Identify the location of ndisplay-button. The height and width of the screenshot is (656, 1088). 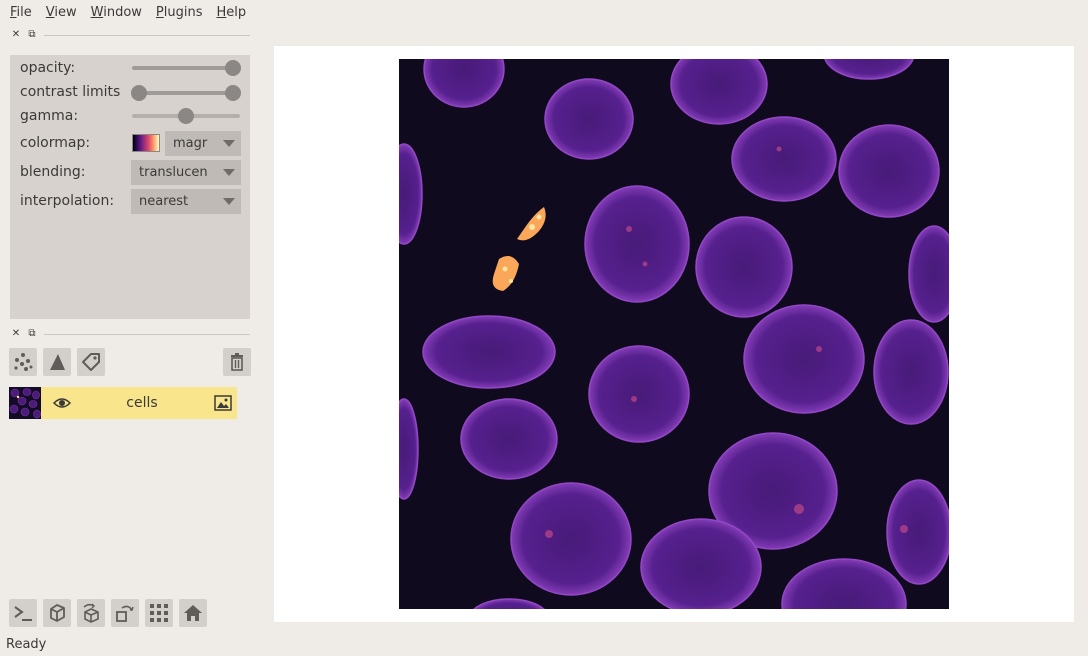
(57, 613).